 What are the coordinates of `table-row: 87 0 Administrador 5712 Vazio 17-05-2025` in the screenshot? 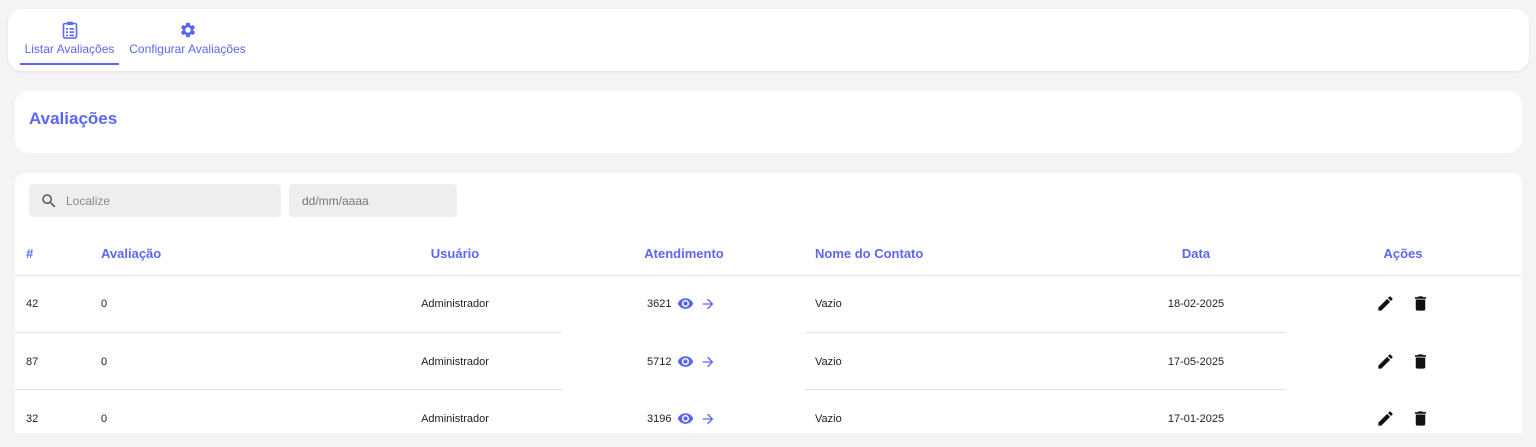 It's located at (768, 361).